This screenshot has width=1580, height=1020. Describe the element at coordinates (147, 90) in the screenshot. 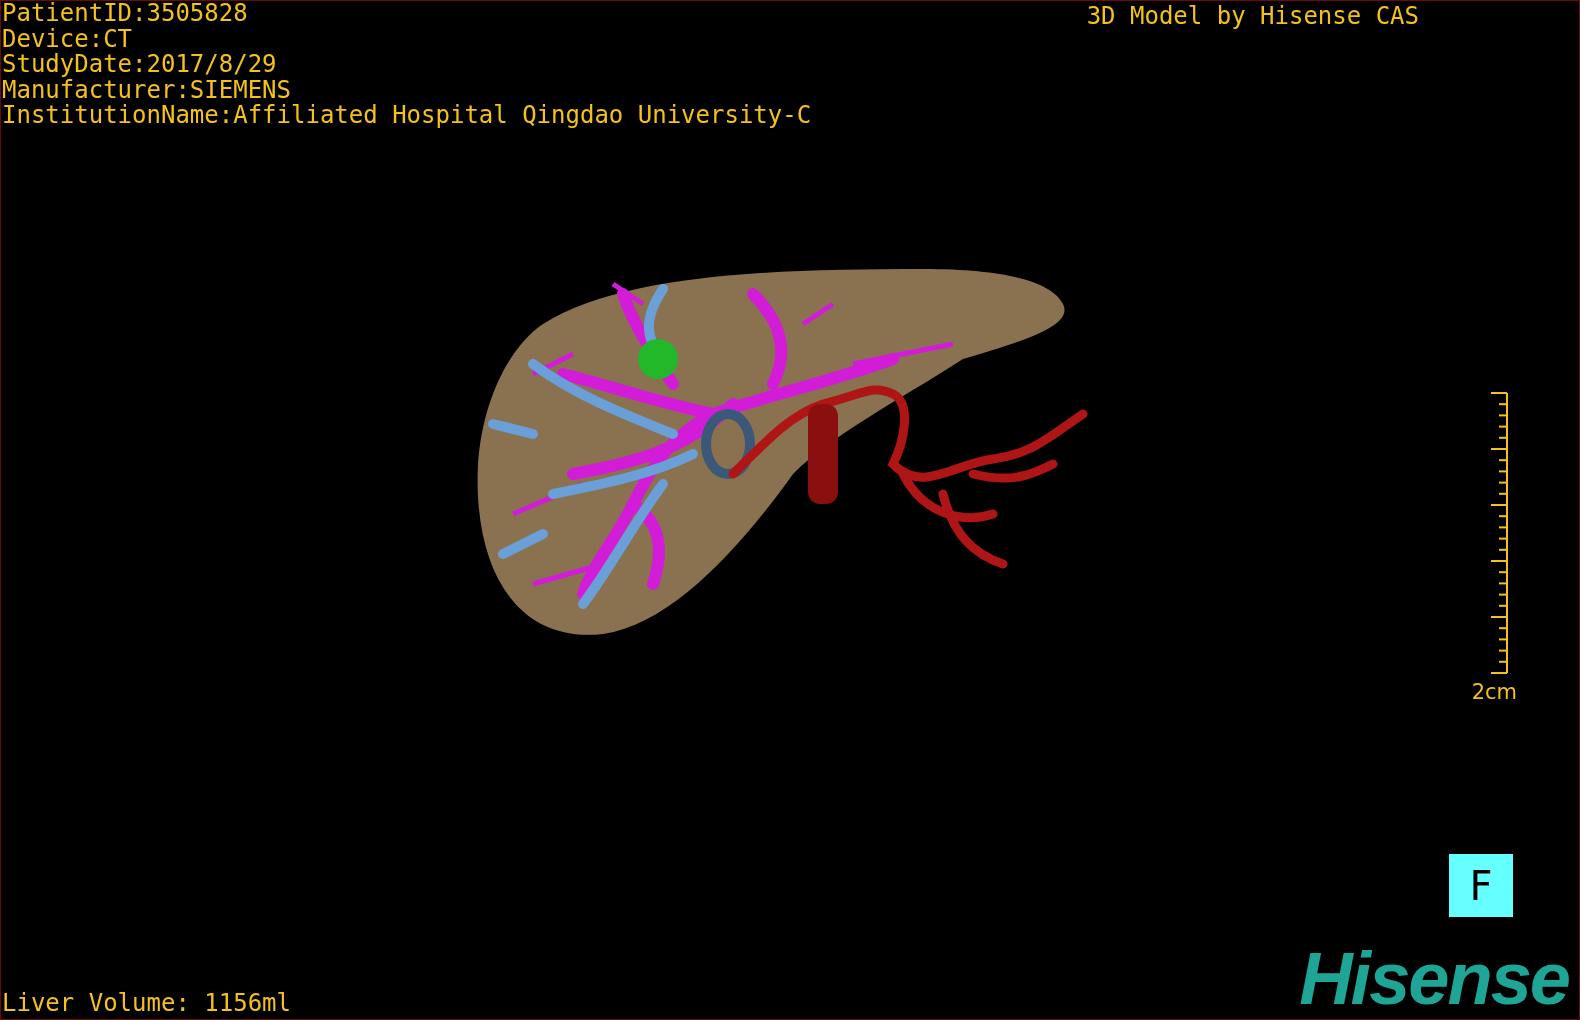

I see `study-info-line: Manufacturer:SIEMENS` at that location.